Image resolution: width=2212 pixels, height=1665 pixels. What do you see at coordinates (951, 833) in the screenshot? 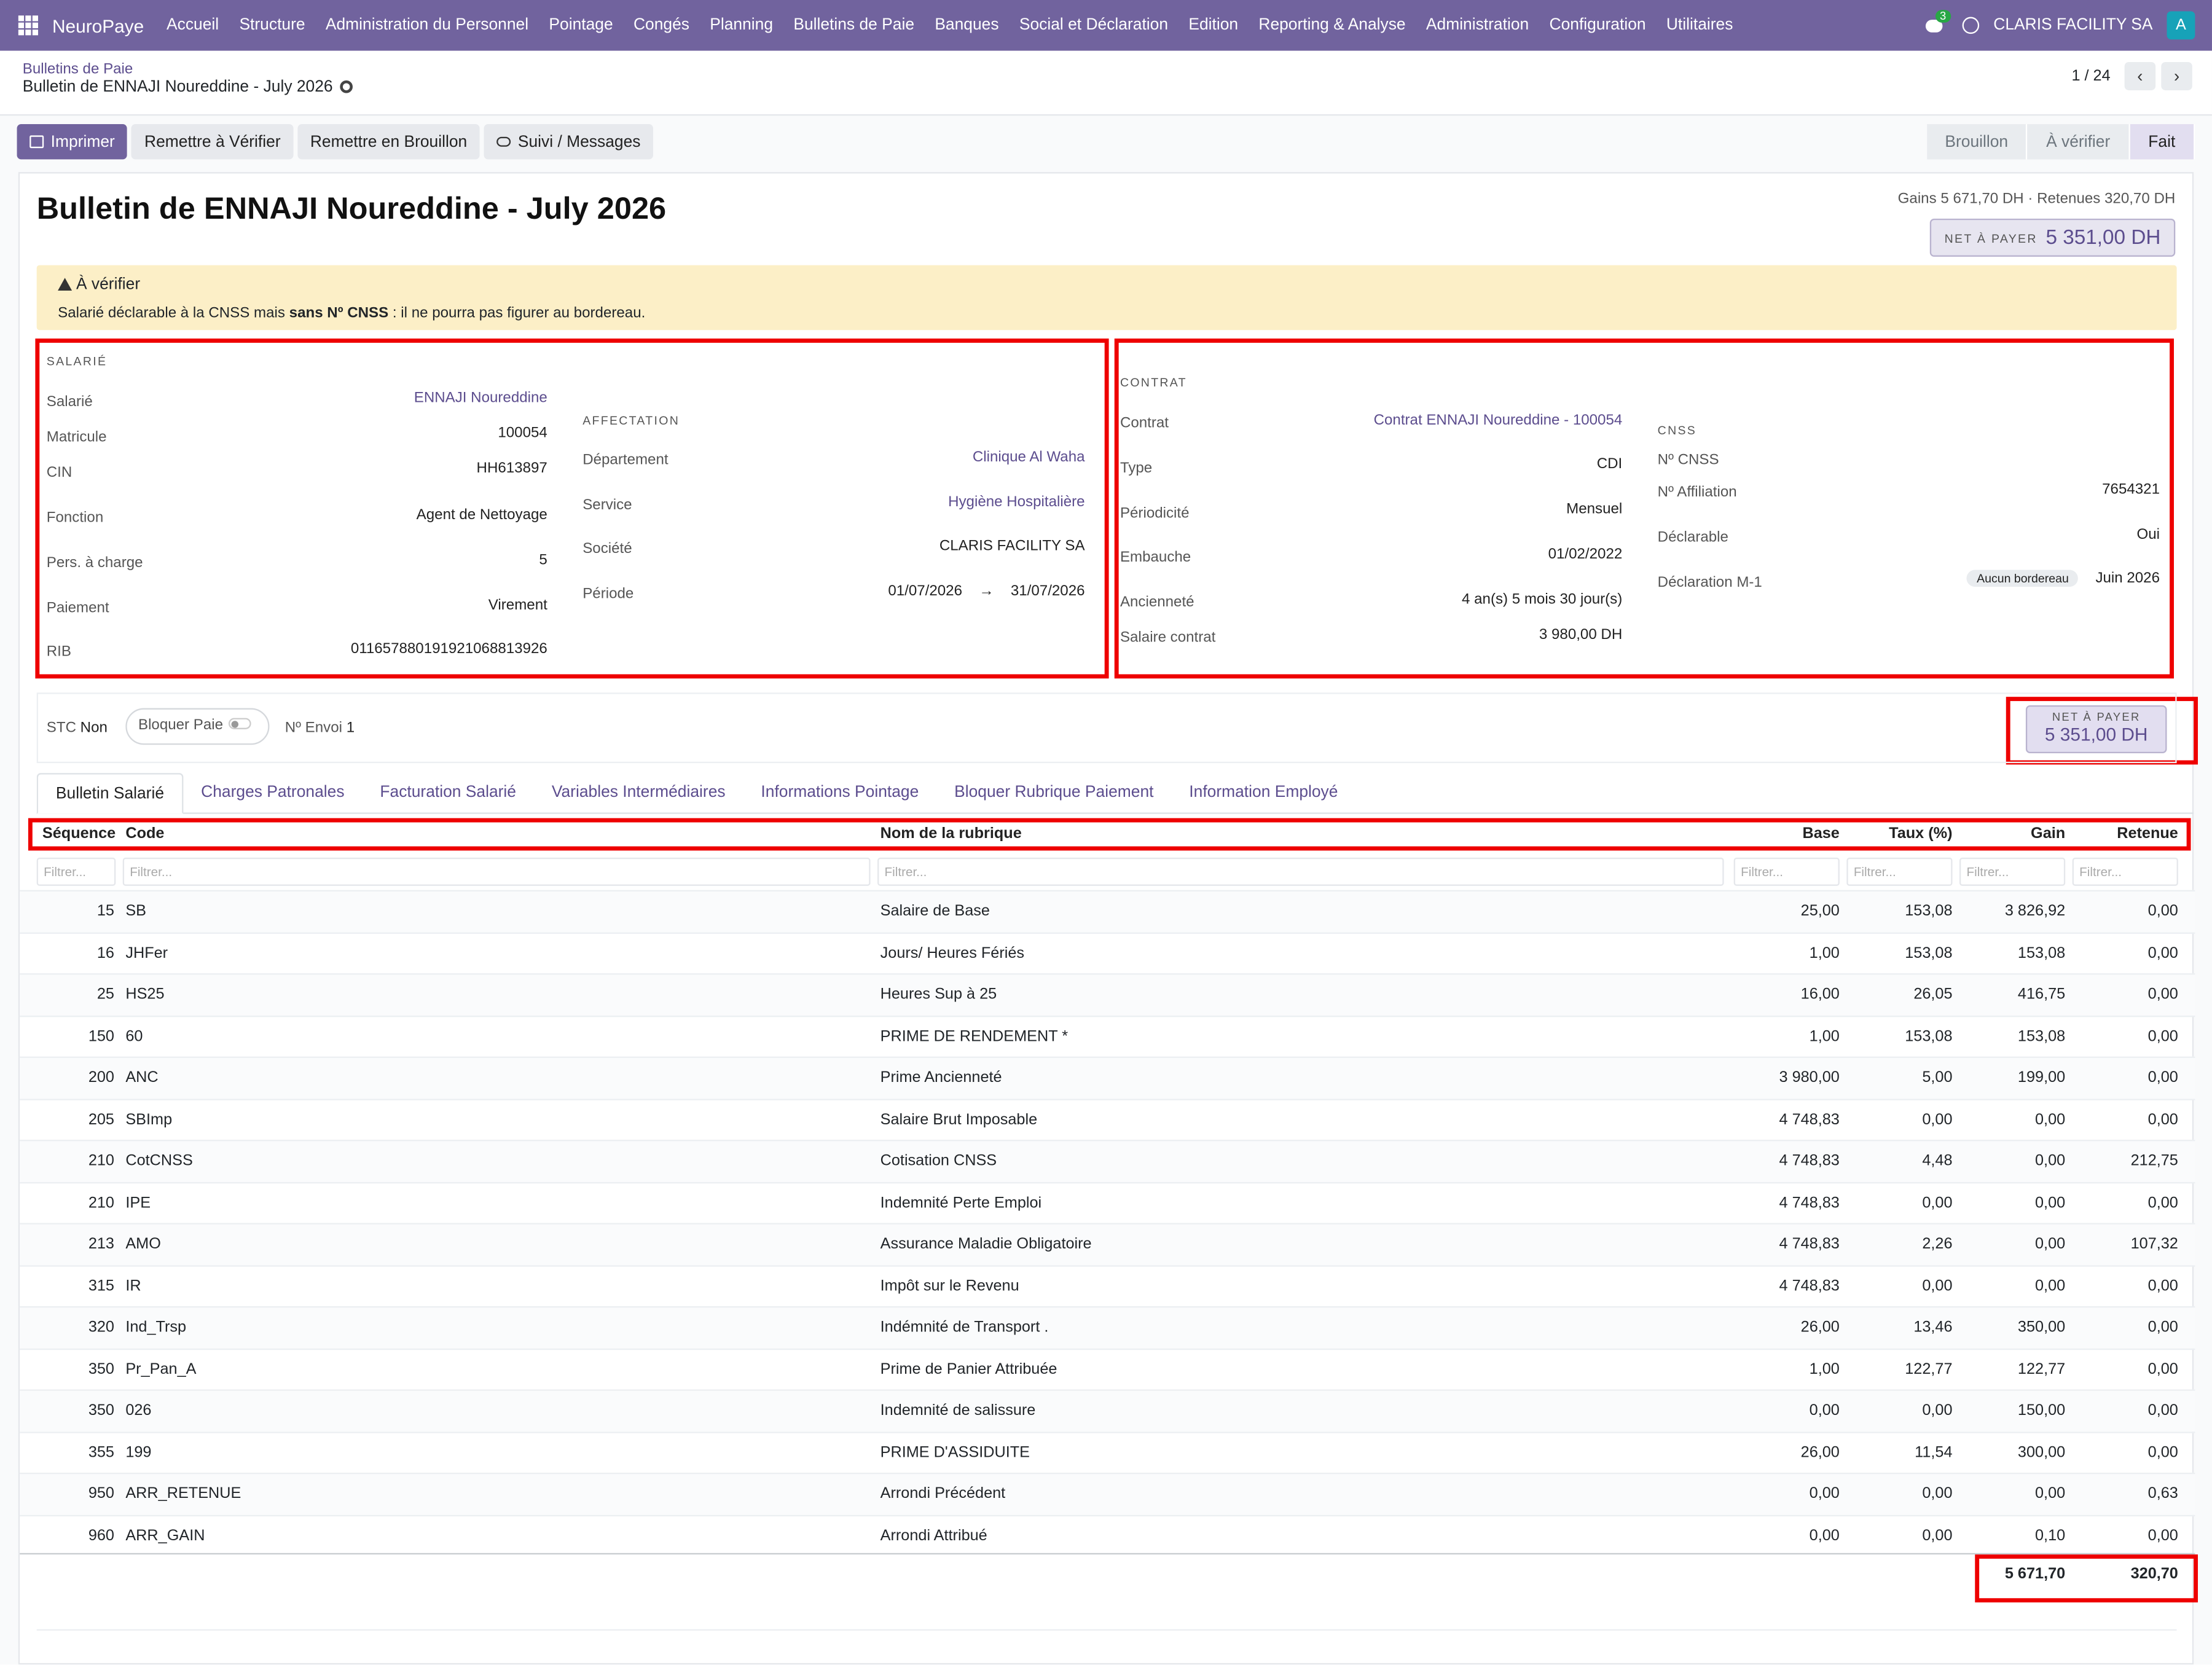
I see `col-nom: Nom de la rubrique` at bounding box center [951, 833].